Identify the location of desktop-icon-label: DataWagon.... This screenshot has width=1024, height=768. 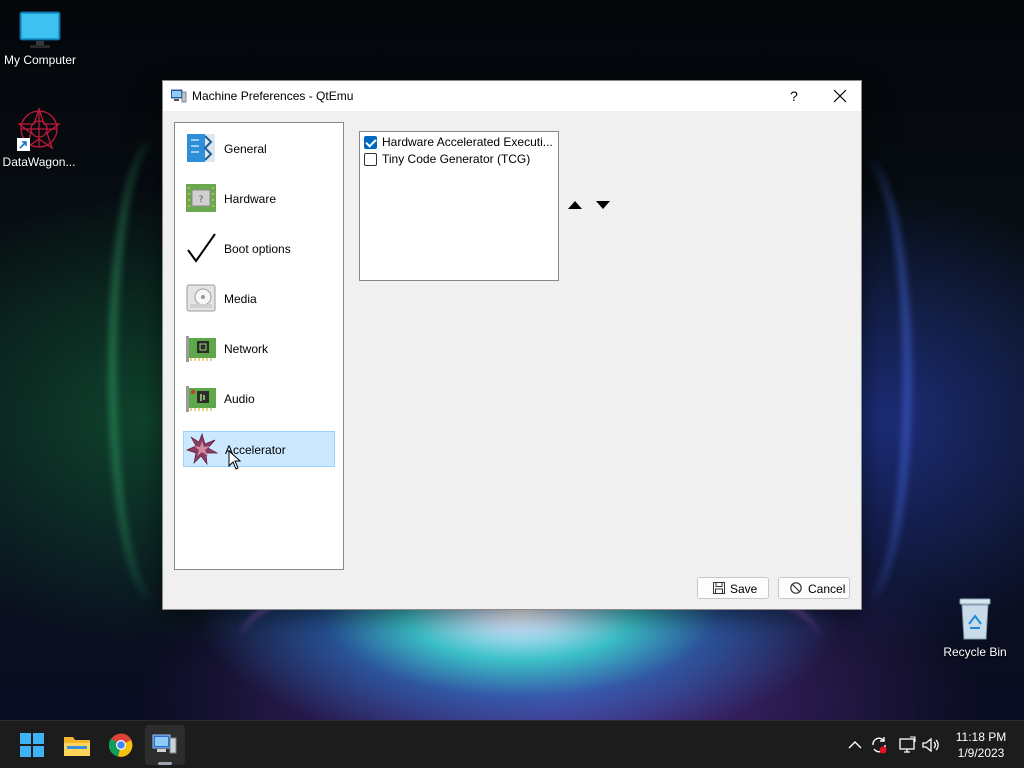
(39, 162).